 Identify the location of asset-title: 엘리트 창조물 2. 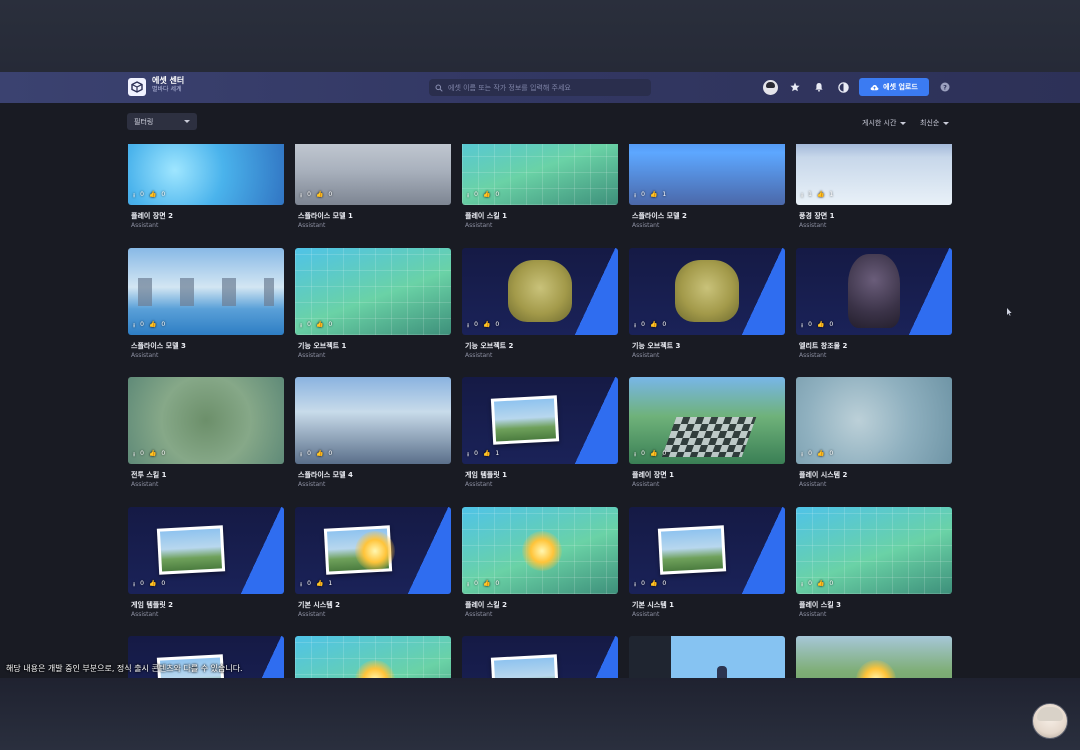
(823, 346).